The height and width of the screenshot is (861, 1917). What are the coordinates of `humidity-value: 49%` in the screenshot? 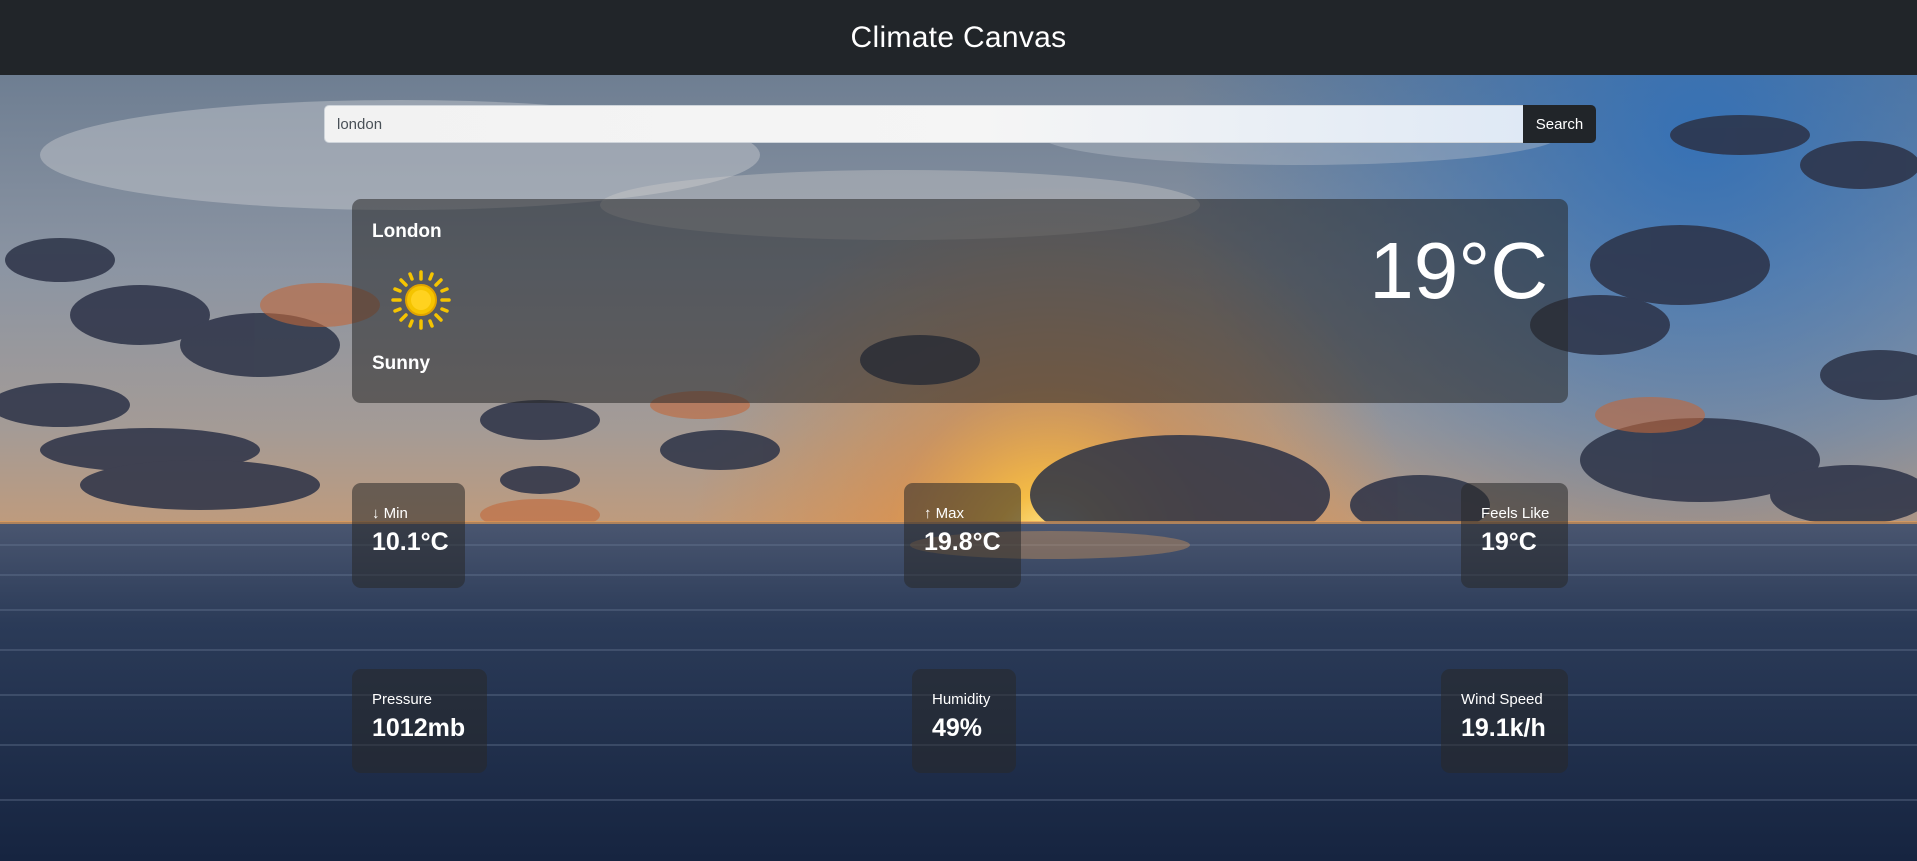 It's located at (957, 728).